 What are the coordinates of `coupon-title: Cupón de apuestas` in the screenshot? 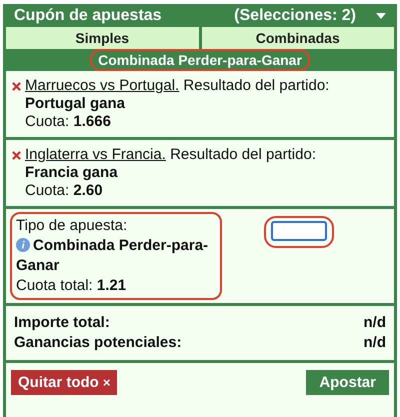 It's located at (88, 15).